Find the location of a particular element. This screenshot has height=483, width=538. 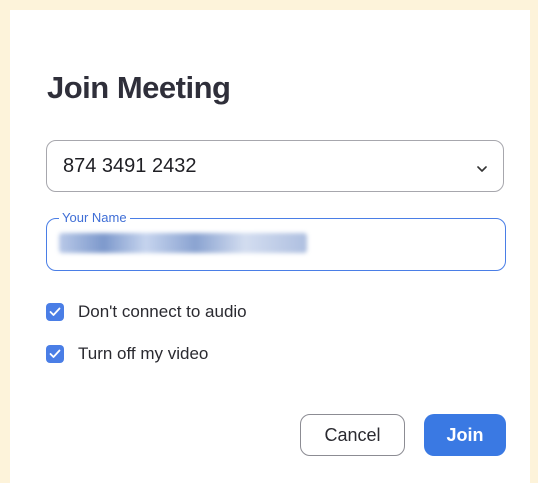

meeting-id-dropdown: 874 3491 2432 is located at coordinates (275, 166).